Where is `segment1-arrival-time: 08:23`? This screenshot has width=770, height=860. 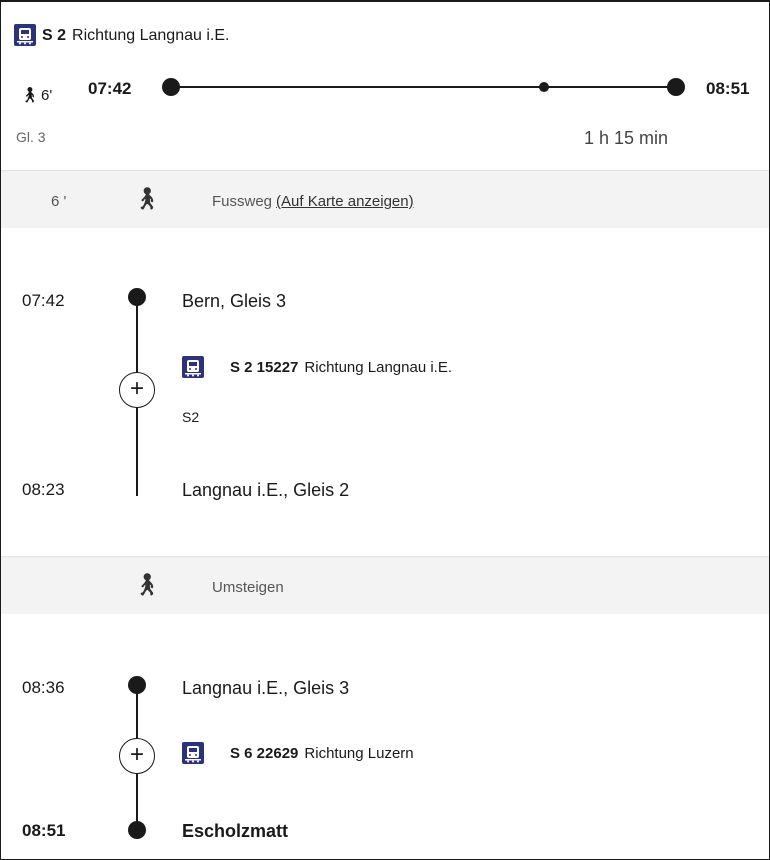
segment1-arrival-time: 08:23 is located at coordinates (43, 489).